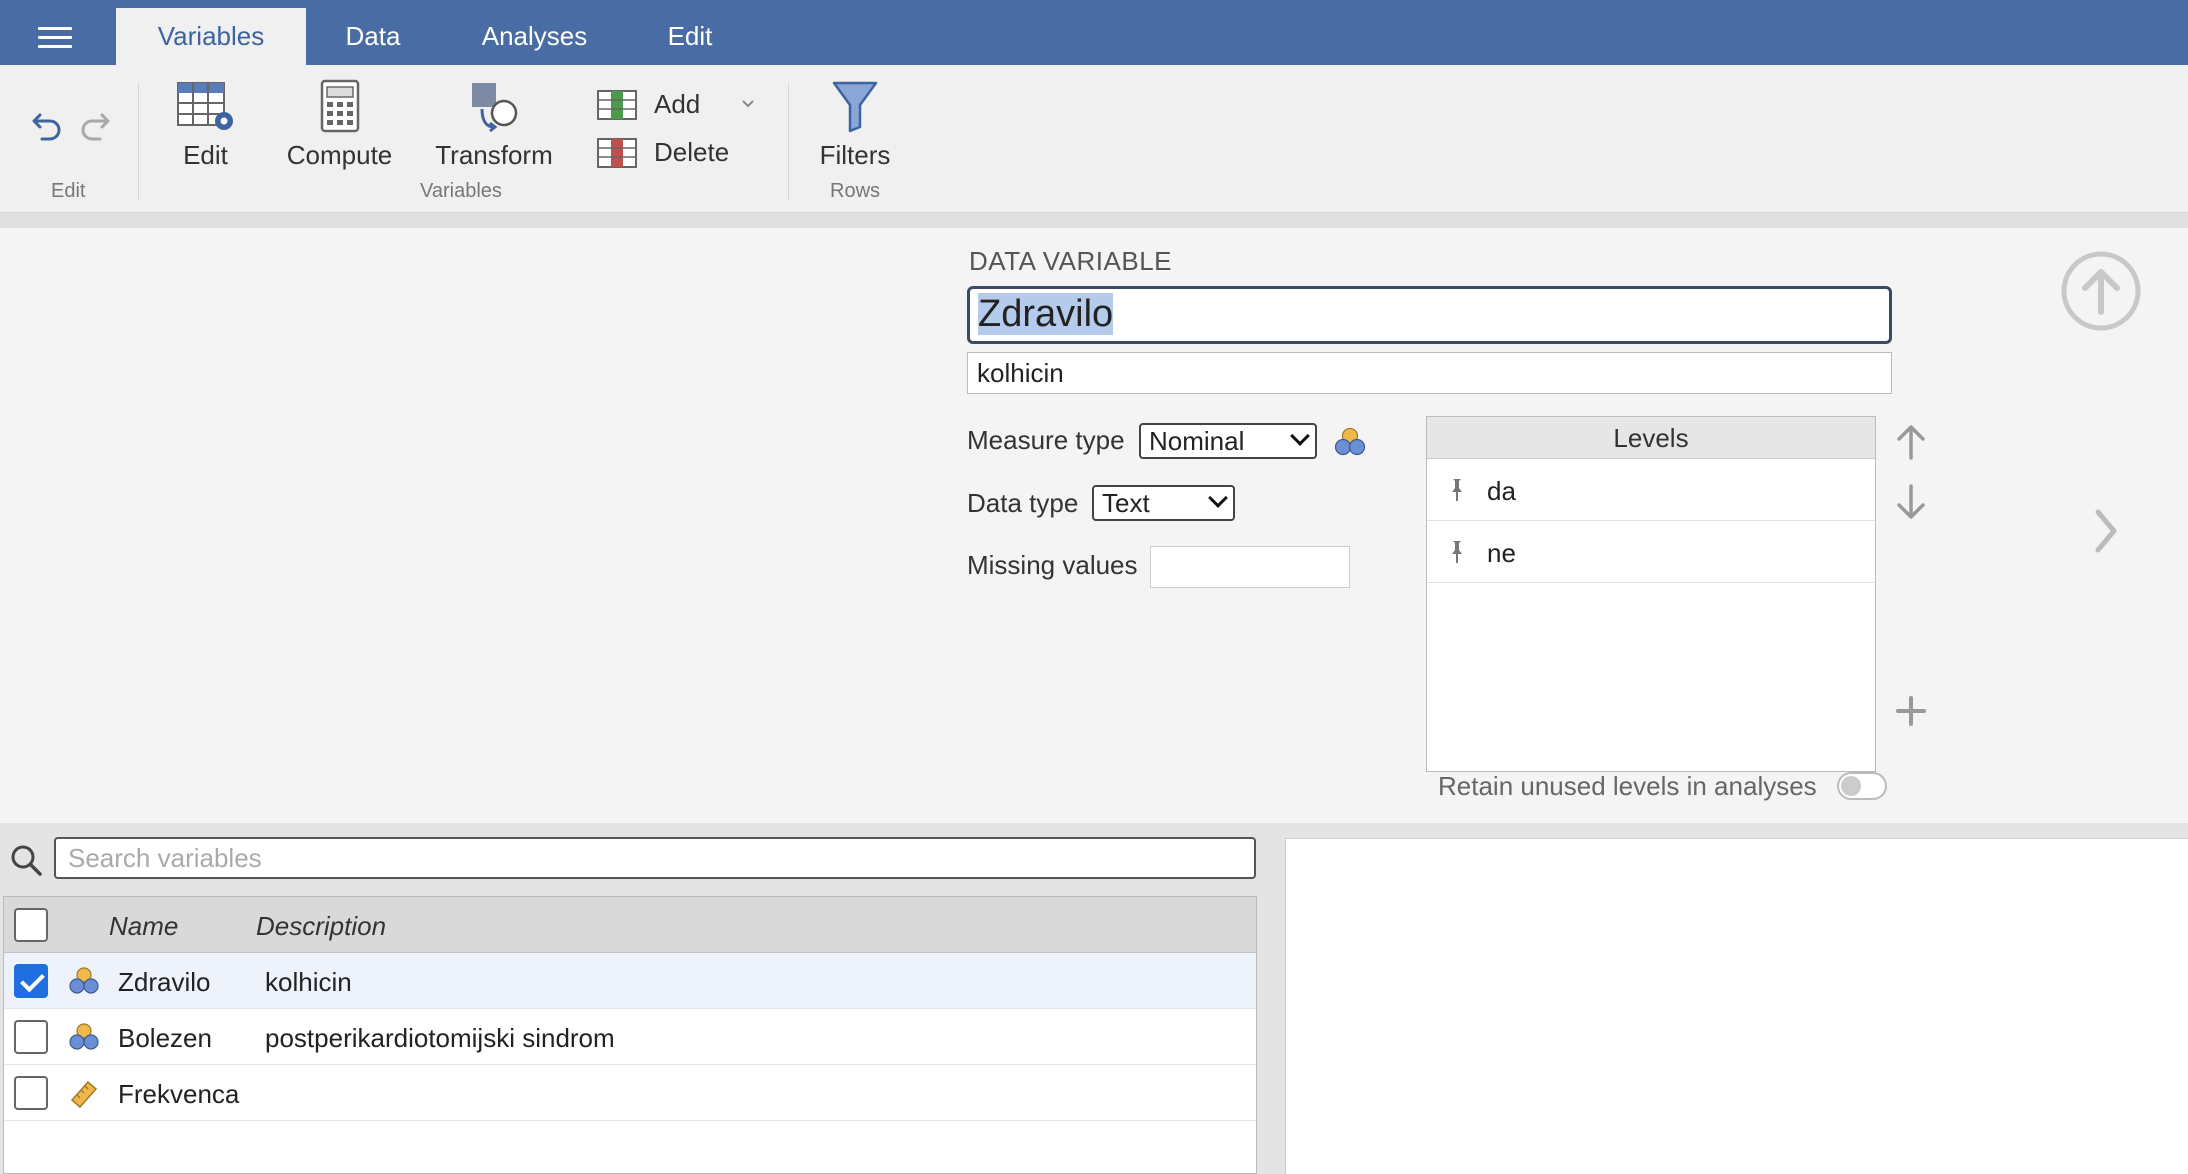 The width and height of the screenshot is (2188, 1174). What do you see at coordinates (1651, 438) in the screenshot?
I see `levels-header: Levels` at bounding box center [1651, 438].